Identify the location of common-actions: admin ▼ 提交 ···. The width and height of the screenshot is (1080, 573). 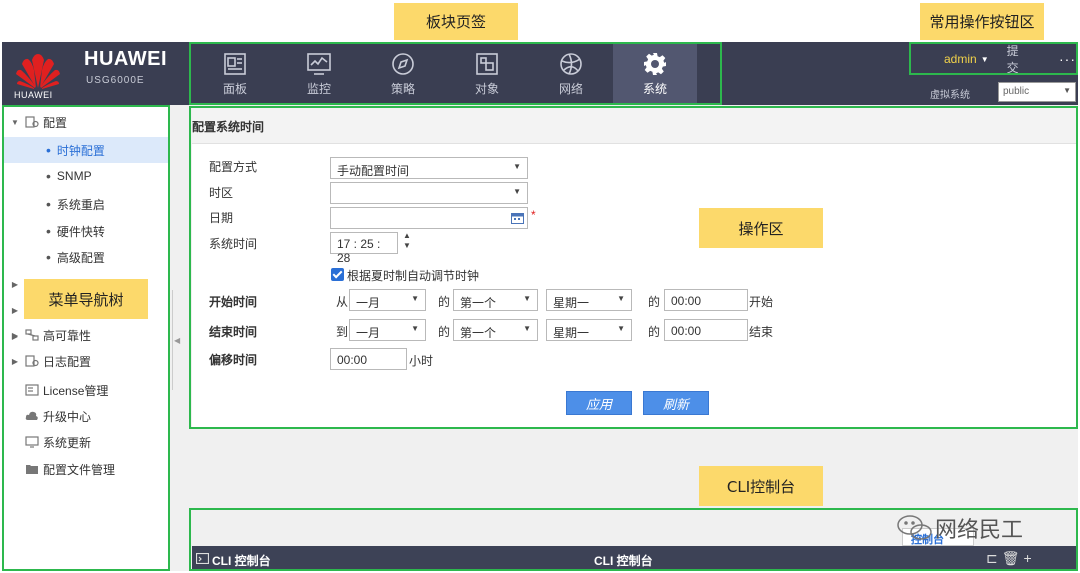
(994, 59).